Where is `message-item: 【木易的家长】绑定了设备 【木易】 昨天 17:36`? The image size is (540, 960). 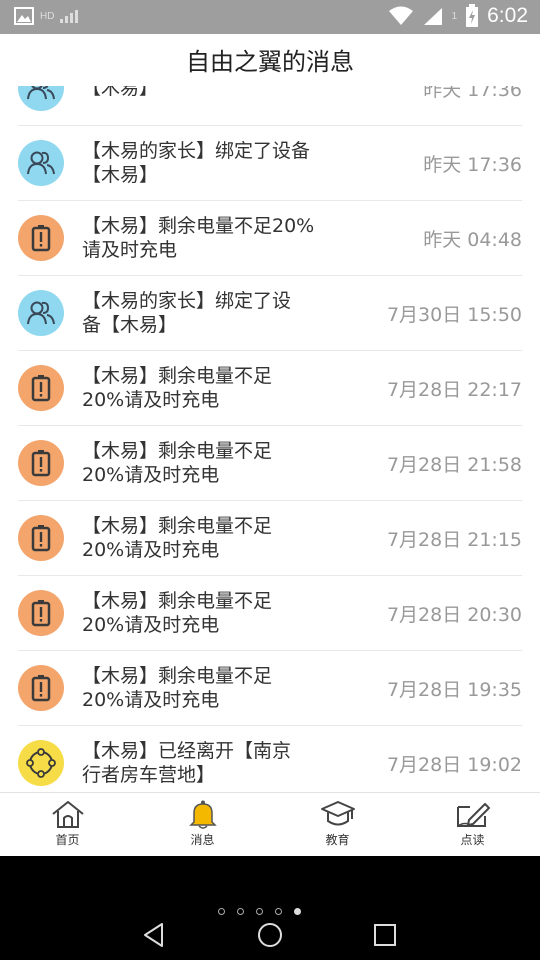
message-item: 【木易的家长】绑定了设备 【木易】 昨天 17:36 is located at coordinates (270, 163).